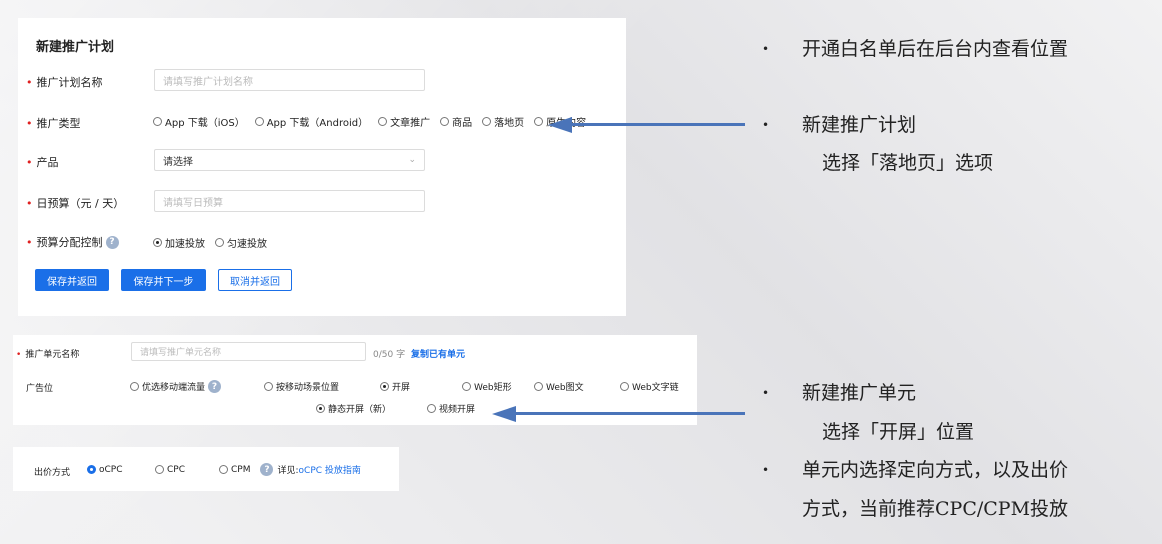 This screenshot has width=1162, height=544. Describe the element at coordinates (72, 242) in the screenshot. I see `alloc-label: • 预算分配控制?` at that location.